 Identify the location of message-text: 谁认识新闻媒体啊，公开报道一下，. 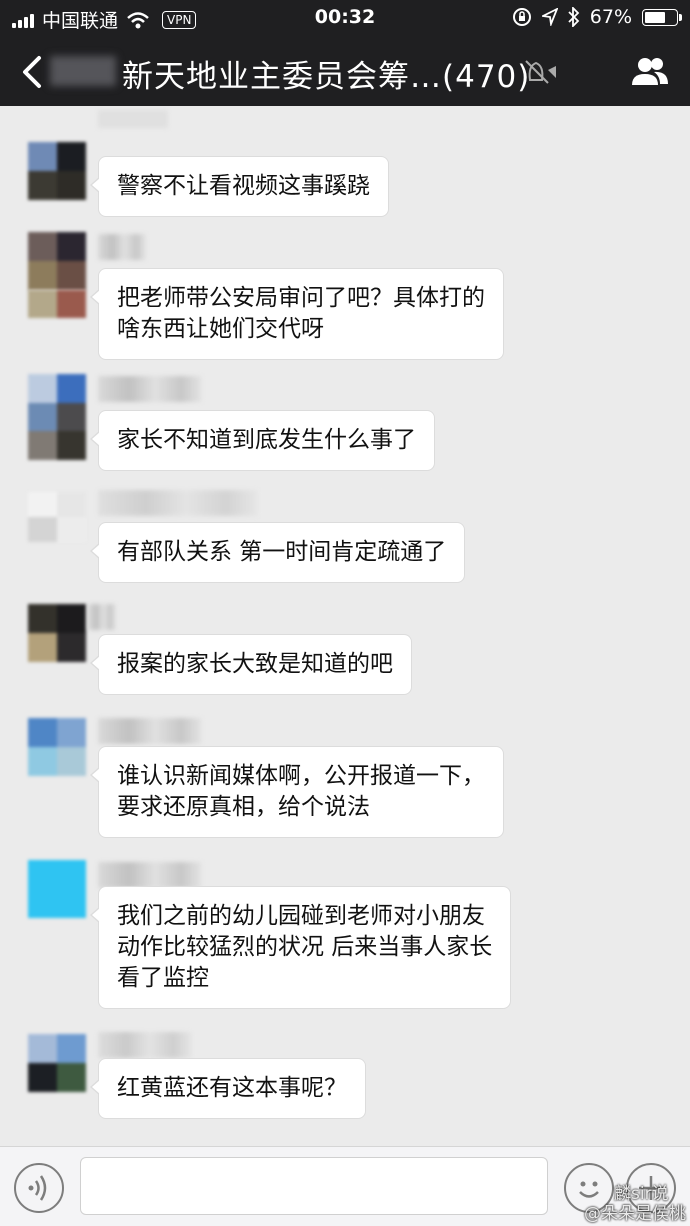
(301, 776).